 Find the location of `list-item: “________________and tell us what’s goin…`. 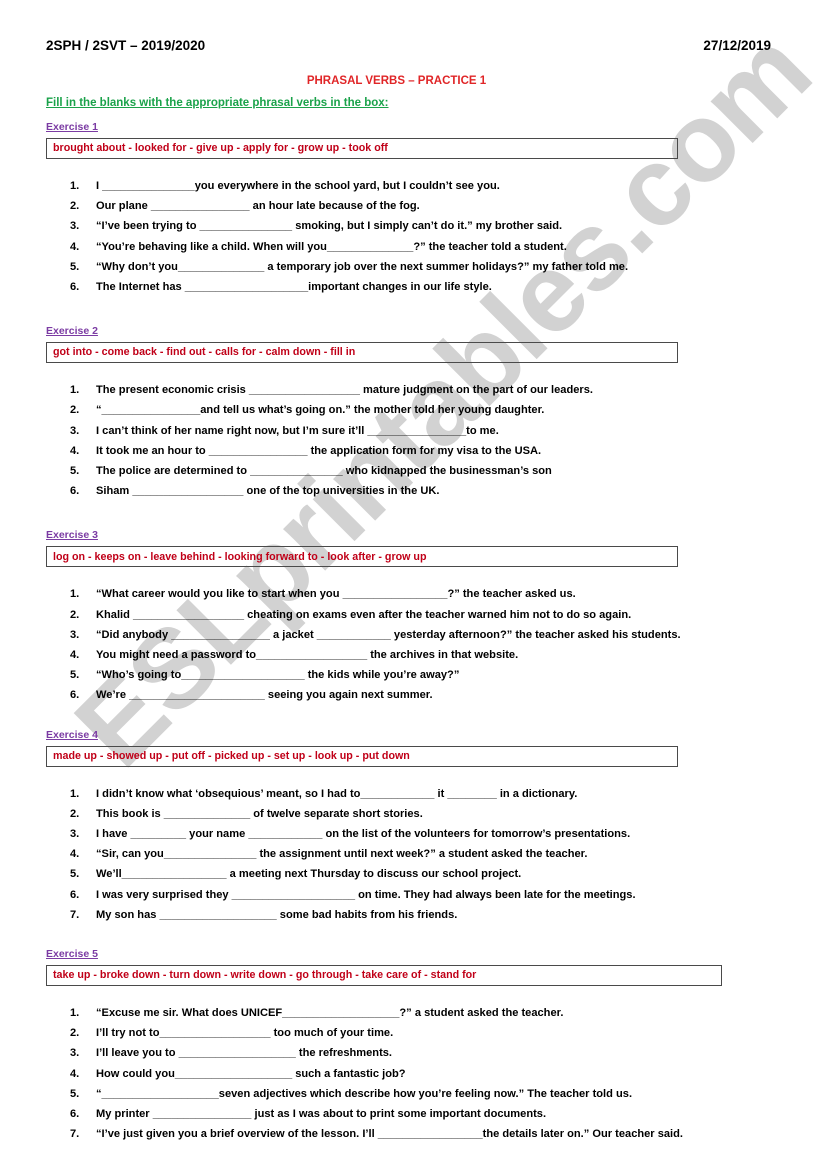

list-item: “________________and tell us what’s goin… is located at coordinates (307, 410).